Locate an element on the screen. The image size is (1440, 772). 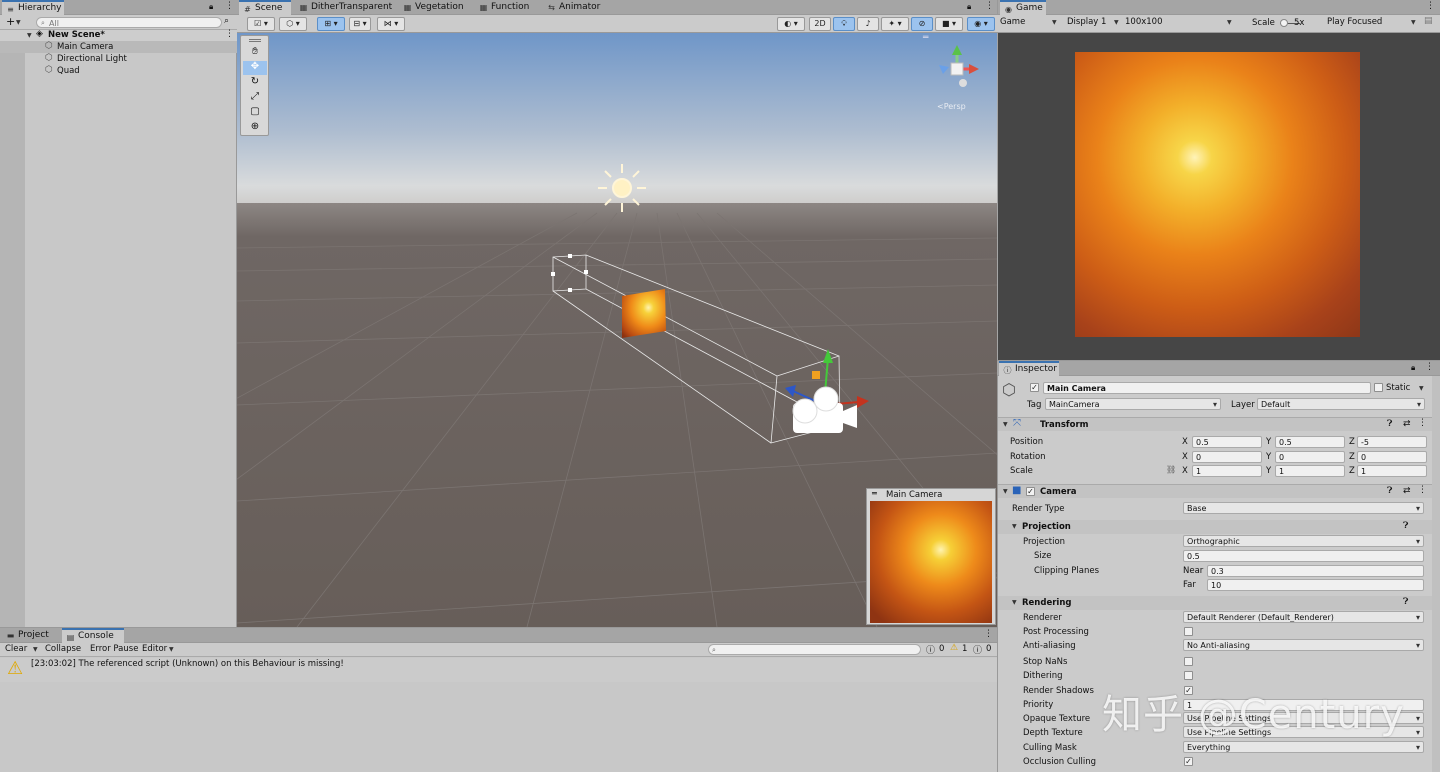
far-field: 10 is located at coordinates (1315, 585).